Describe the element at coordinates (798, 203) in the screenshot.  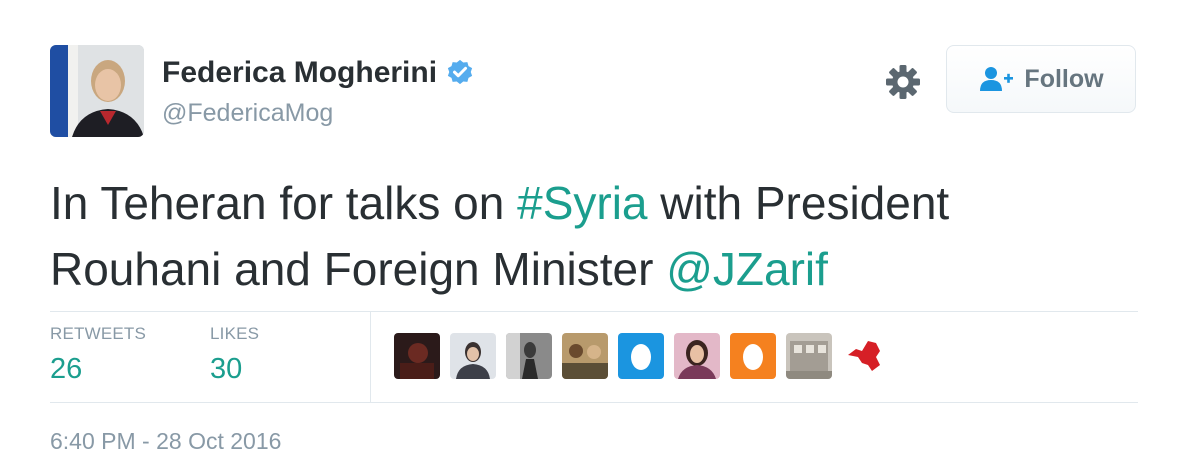
I see `tweet-text-segment: with President` at that location.